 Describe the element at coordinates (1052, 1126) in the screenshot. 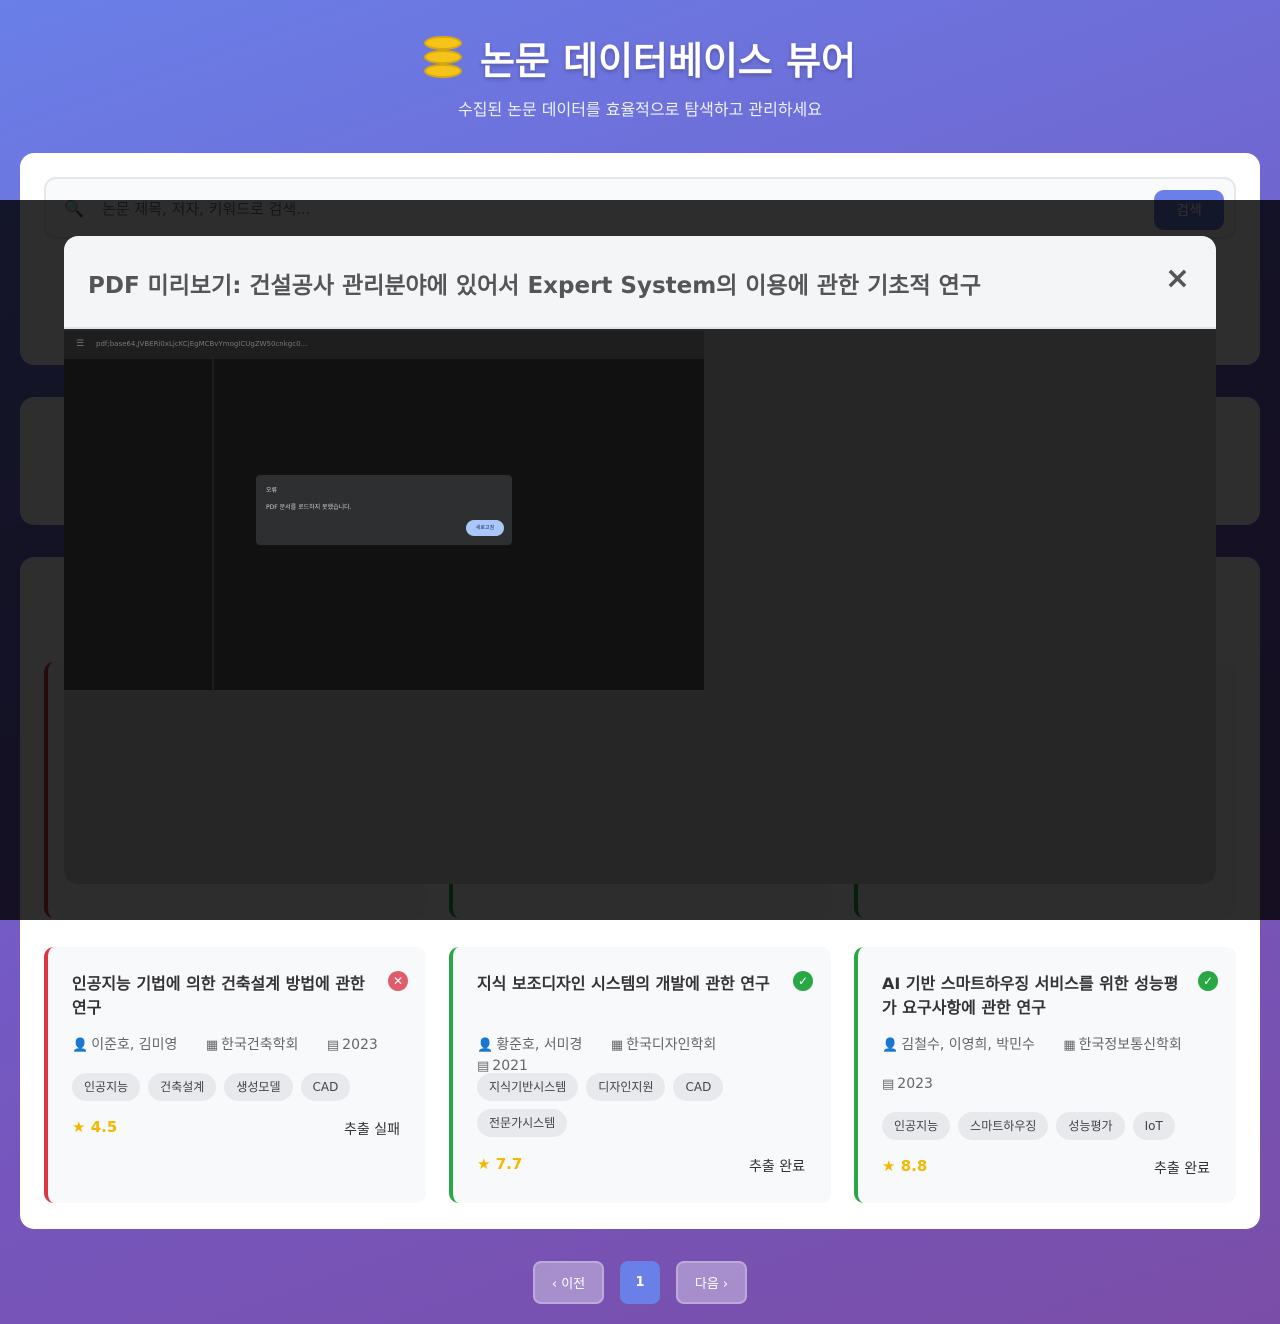

I see `paper-tags: 인공지능 스마트하우징 성능평가 IoT` at that location.